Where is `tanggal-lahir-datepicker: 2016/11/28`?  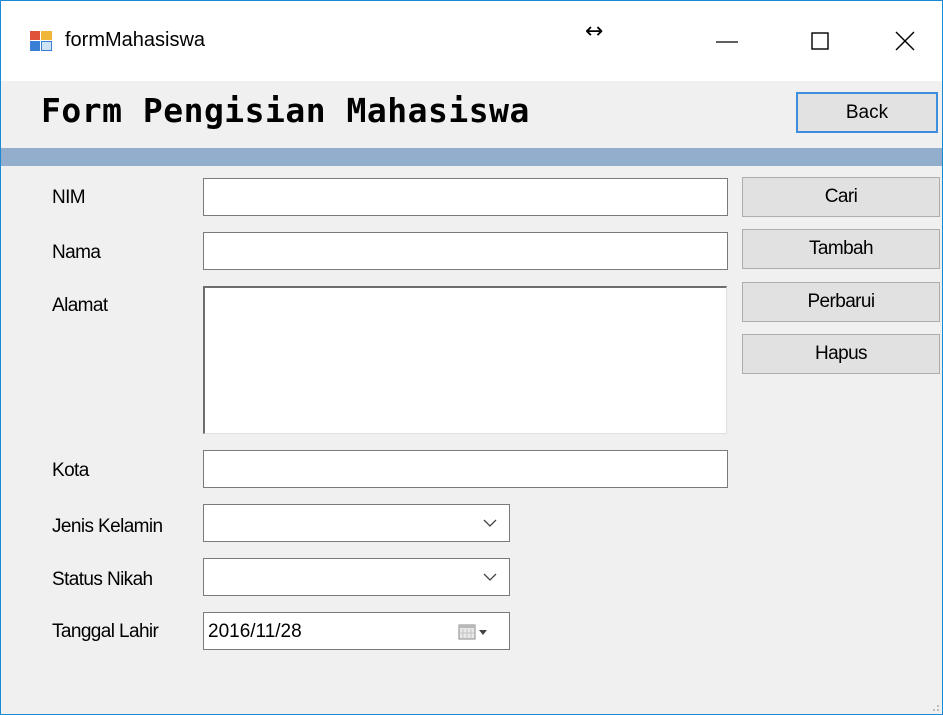 tanggal-lahir-datepicker: 2016/11/28 is located at coordinates (356, 631).